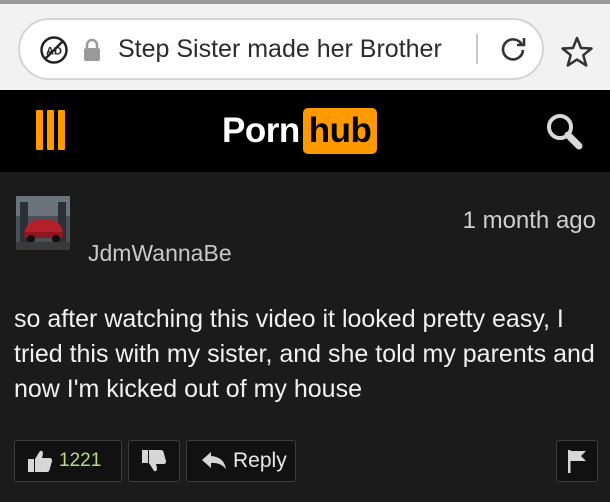 This screenshot has height=502, width=610. What do you see at coordinates (513, 48) in the screenshot?
I see `reload-icon` at bounding box center [513, 48].